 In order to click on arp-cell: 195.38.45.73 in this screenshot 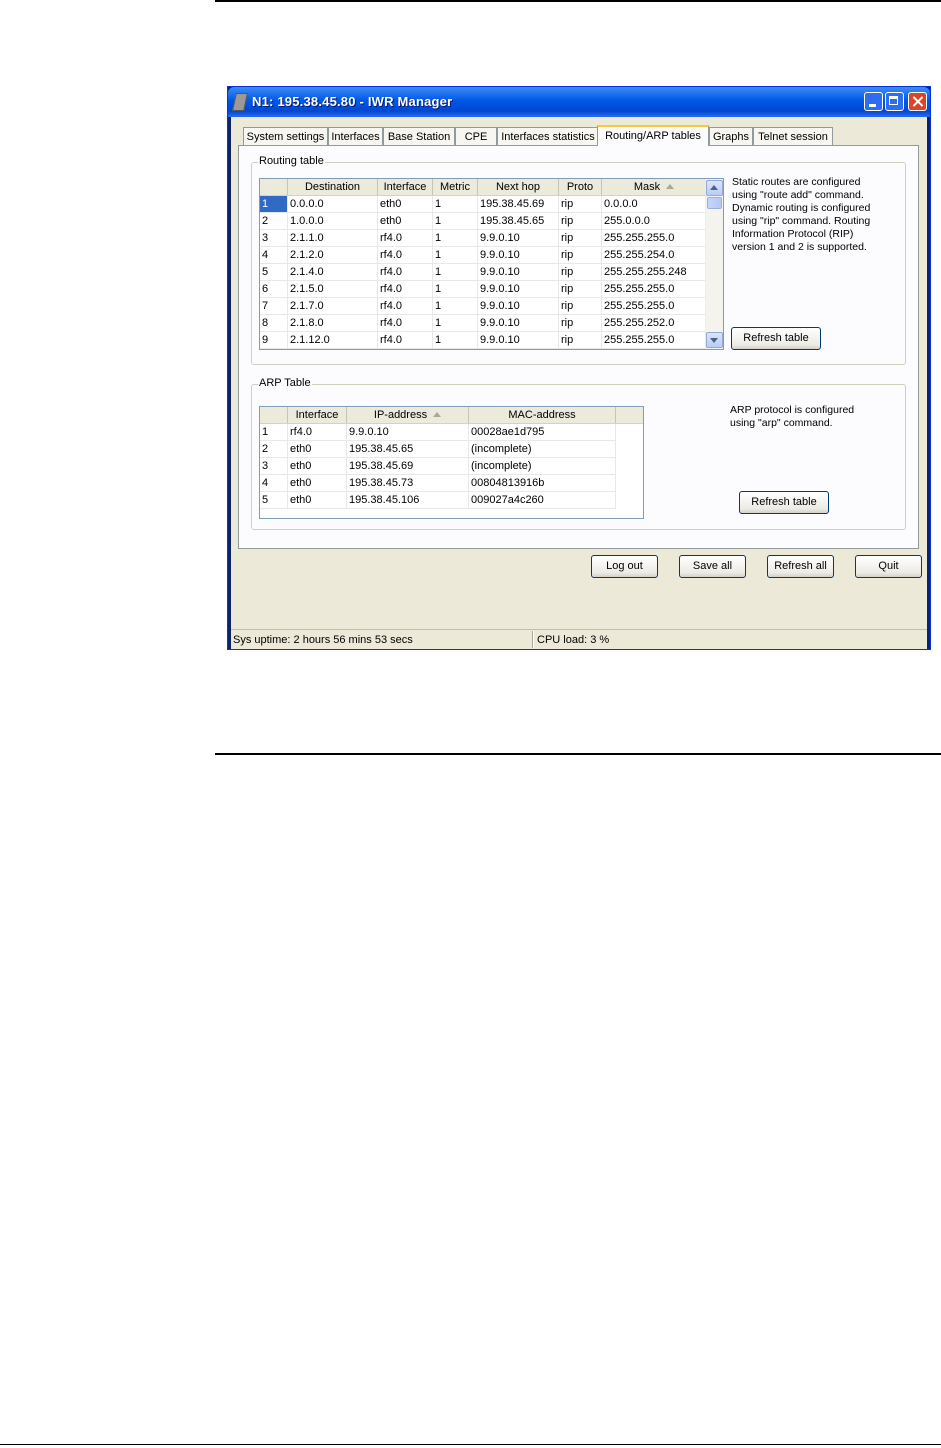, I will do `click(408, 483)`.